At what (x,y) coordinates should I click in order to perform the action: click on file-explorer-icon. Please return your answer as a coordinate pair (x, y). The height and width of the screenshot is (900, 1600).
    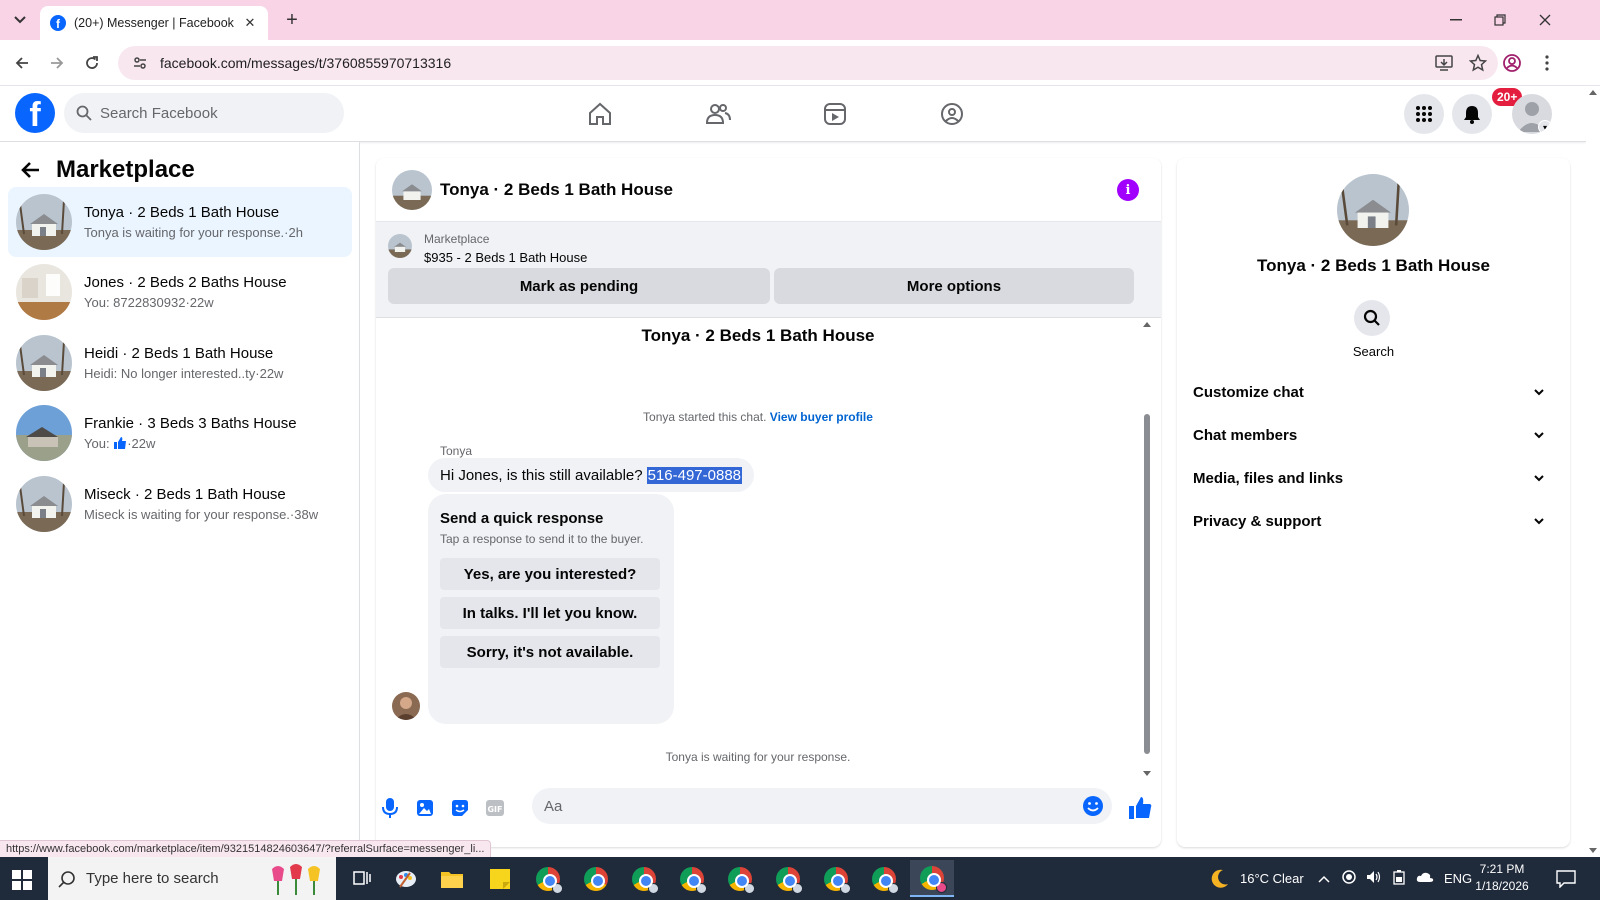
    Looking at the image, I should click on (452, 878).